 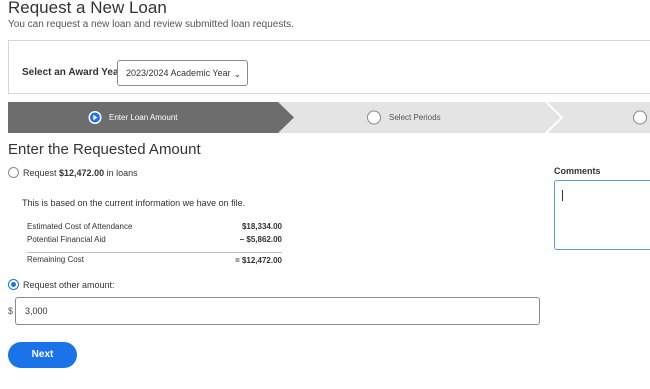 I want to click on request-other-amount-radio, so click(x=13, y=284).